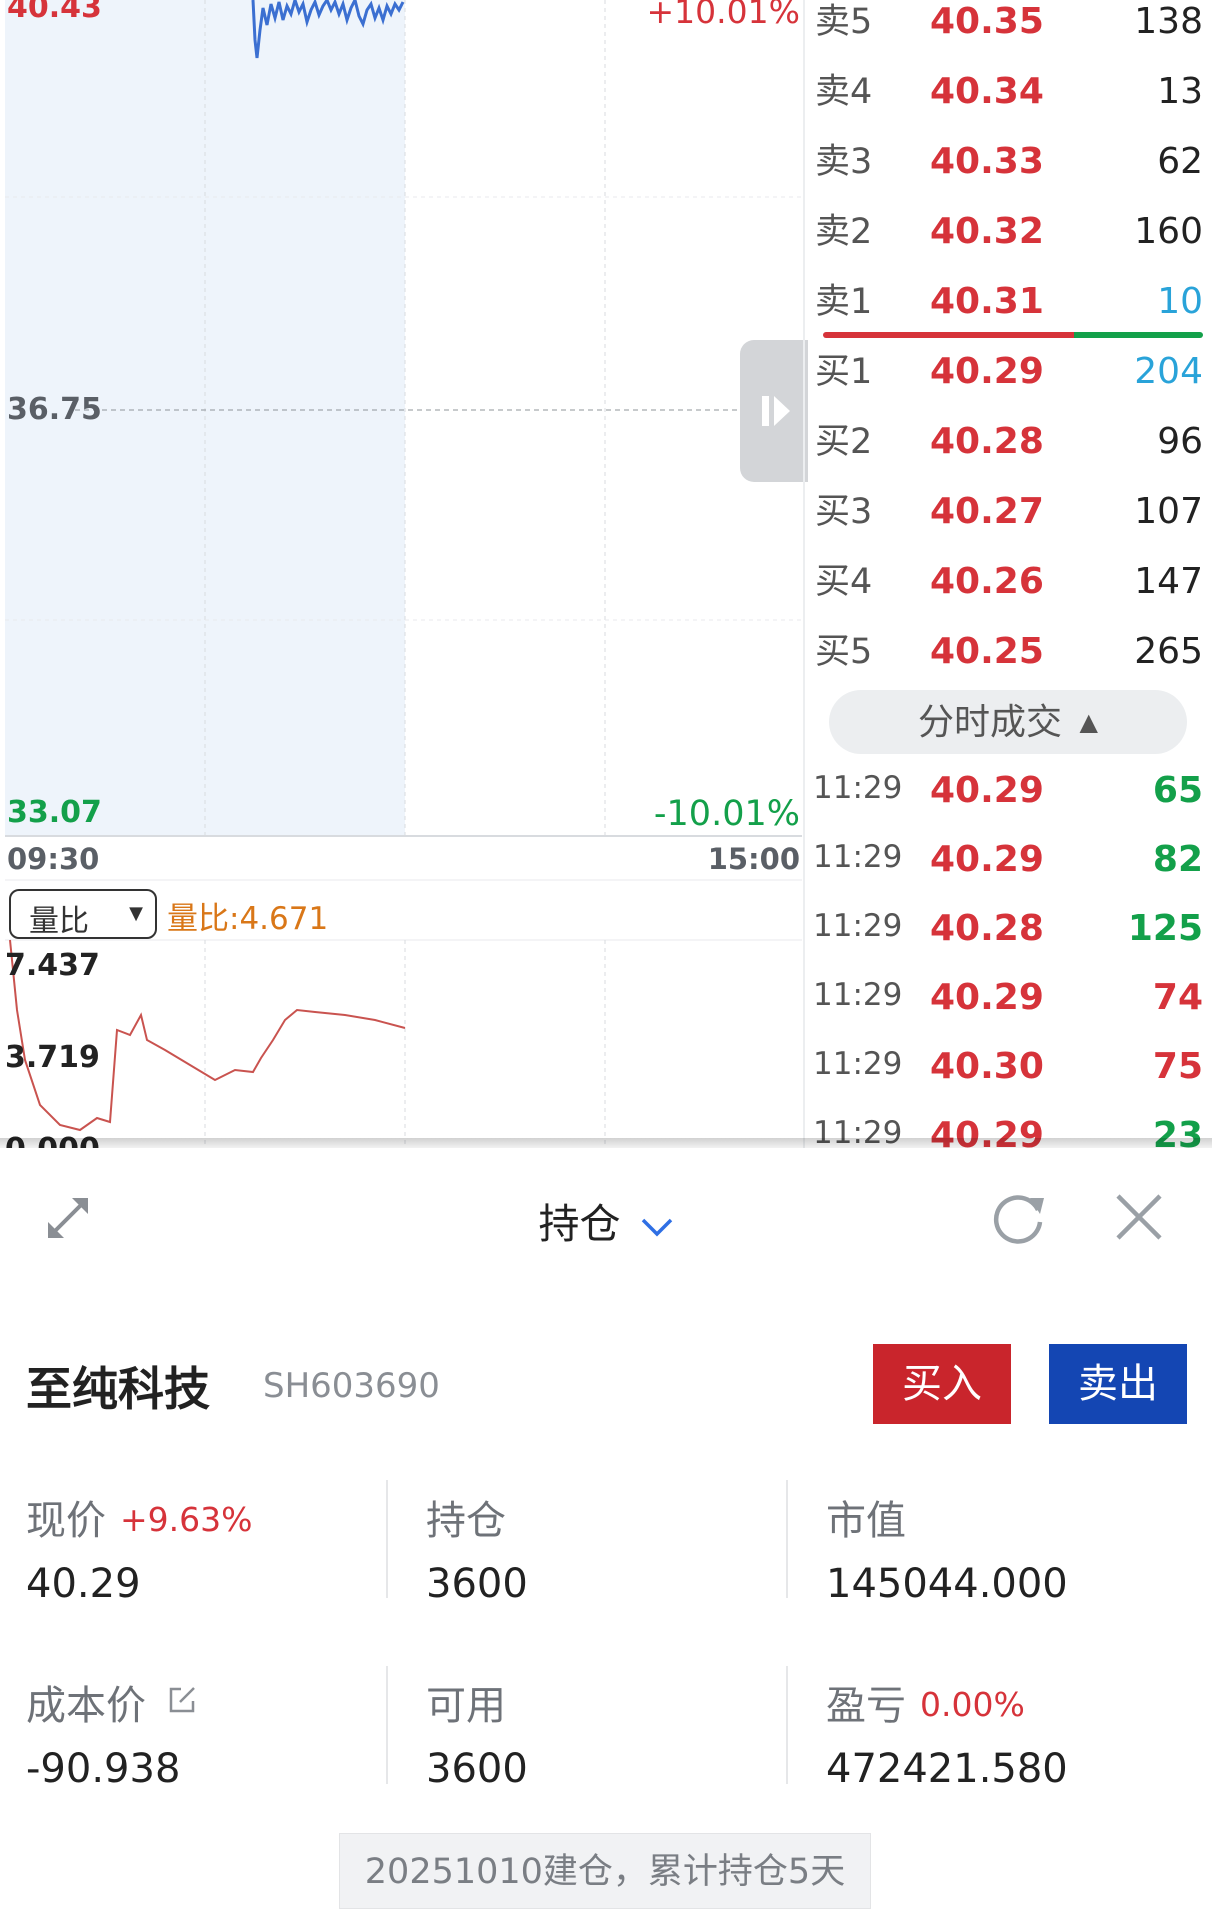  Describe the element at coordinates (351, 1386) in the screenshot. I see `stock-code: SH603690` at that location.